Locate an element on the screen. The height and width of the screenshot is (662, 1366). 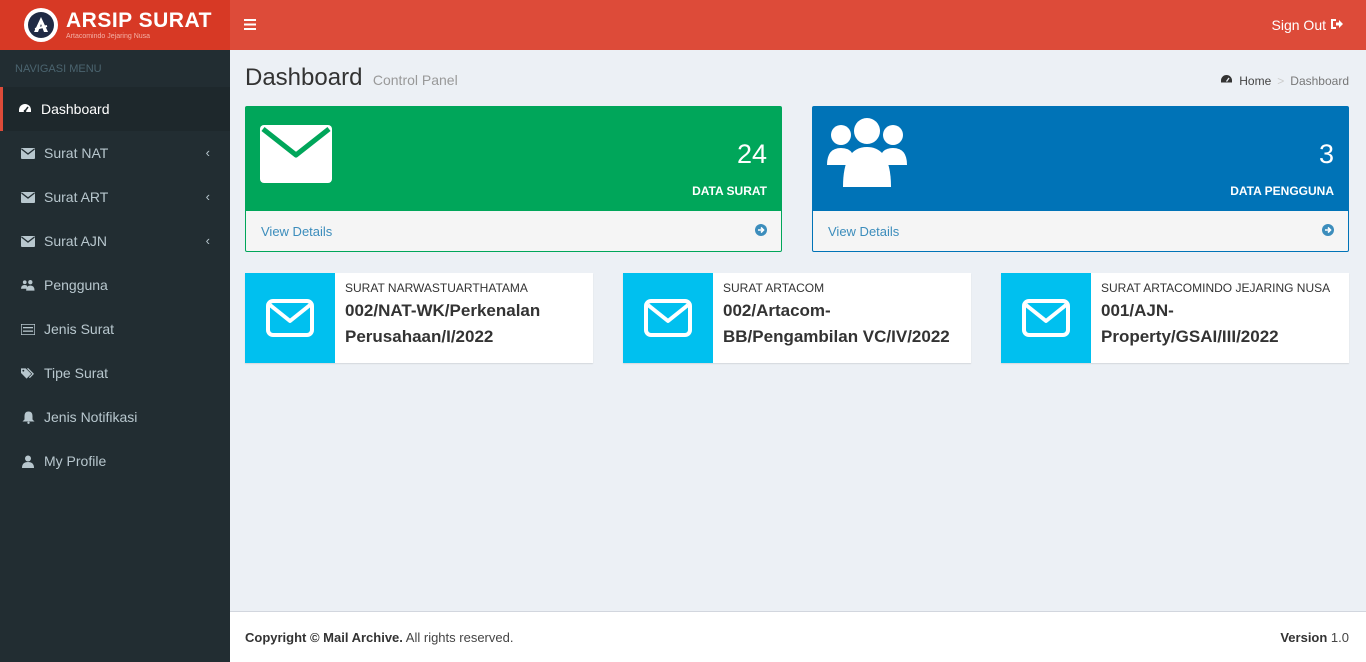
info-box-title: SURAT ARTACOM is located at coordinates (774, 288).